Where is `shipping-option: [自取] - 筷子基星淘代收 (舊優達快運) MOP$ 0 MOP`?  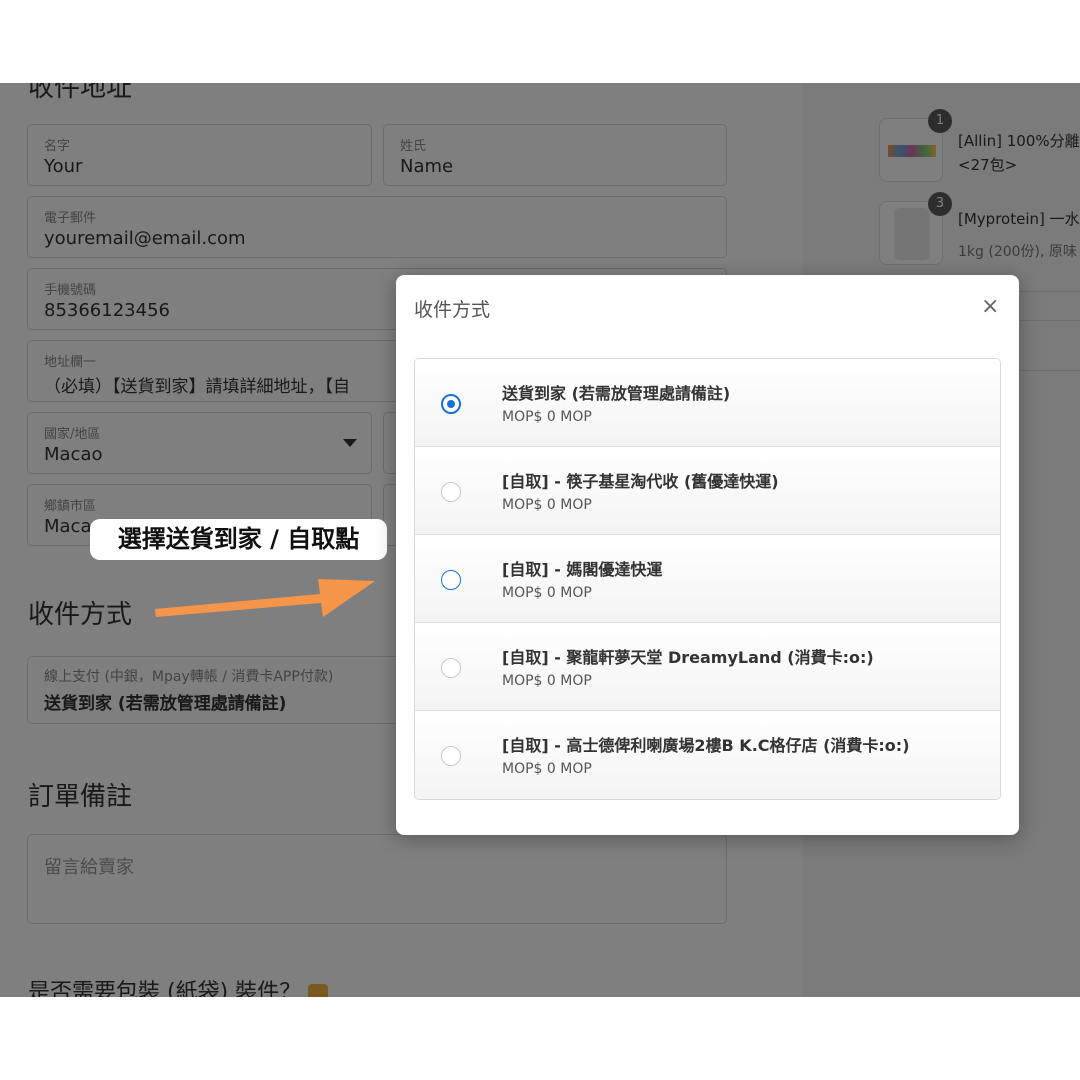 shipping-option: [自取] - 筷子基星淘代收 (舊優達快運) MOP$ 0 MOP is located at coordinates (707, 491).